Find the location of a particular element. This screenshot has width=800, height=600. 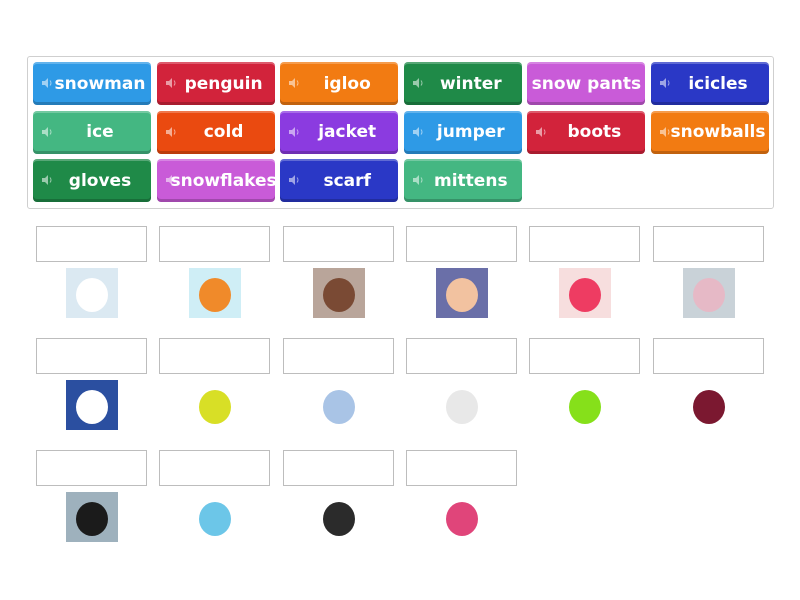

word-tile: icicles is located at coordinates (710, 83).